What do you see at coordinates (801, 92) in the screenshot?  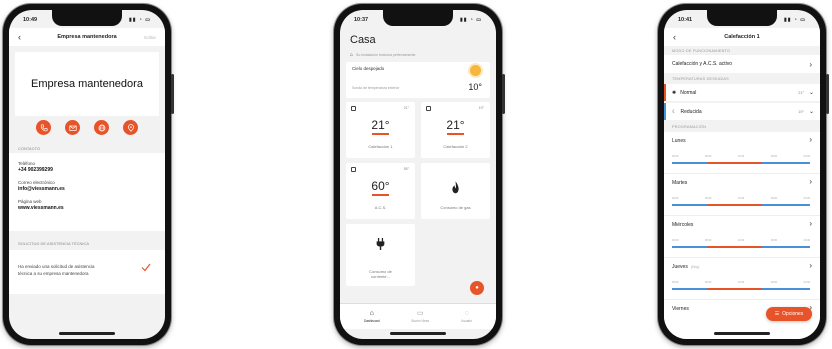 I see `temp-value: 21°` at bounding box center [801, 92].